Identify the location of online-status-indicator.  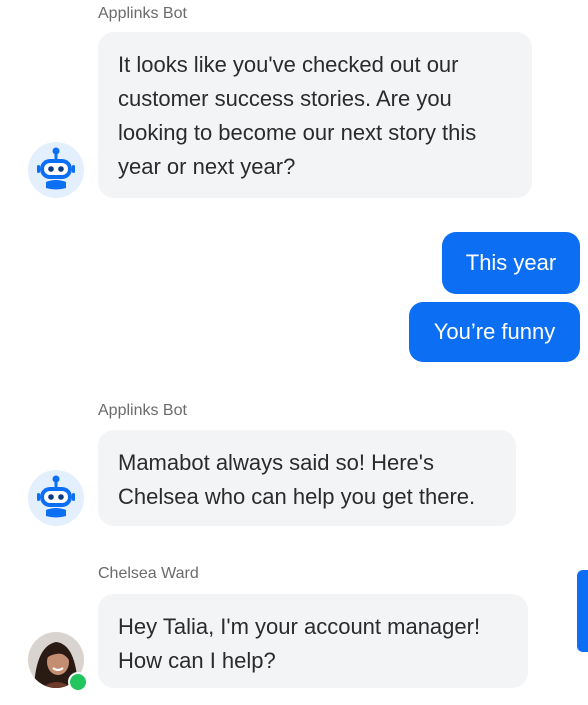
(78, 682).